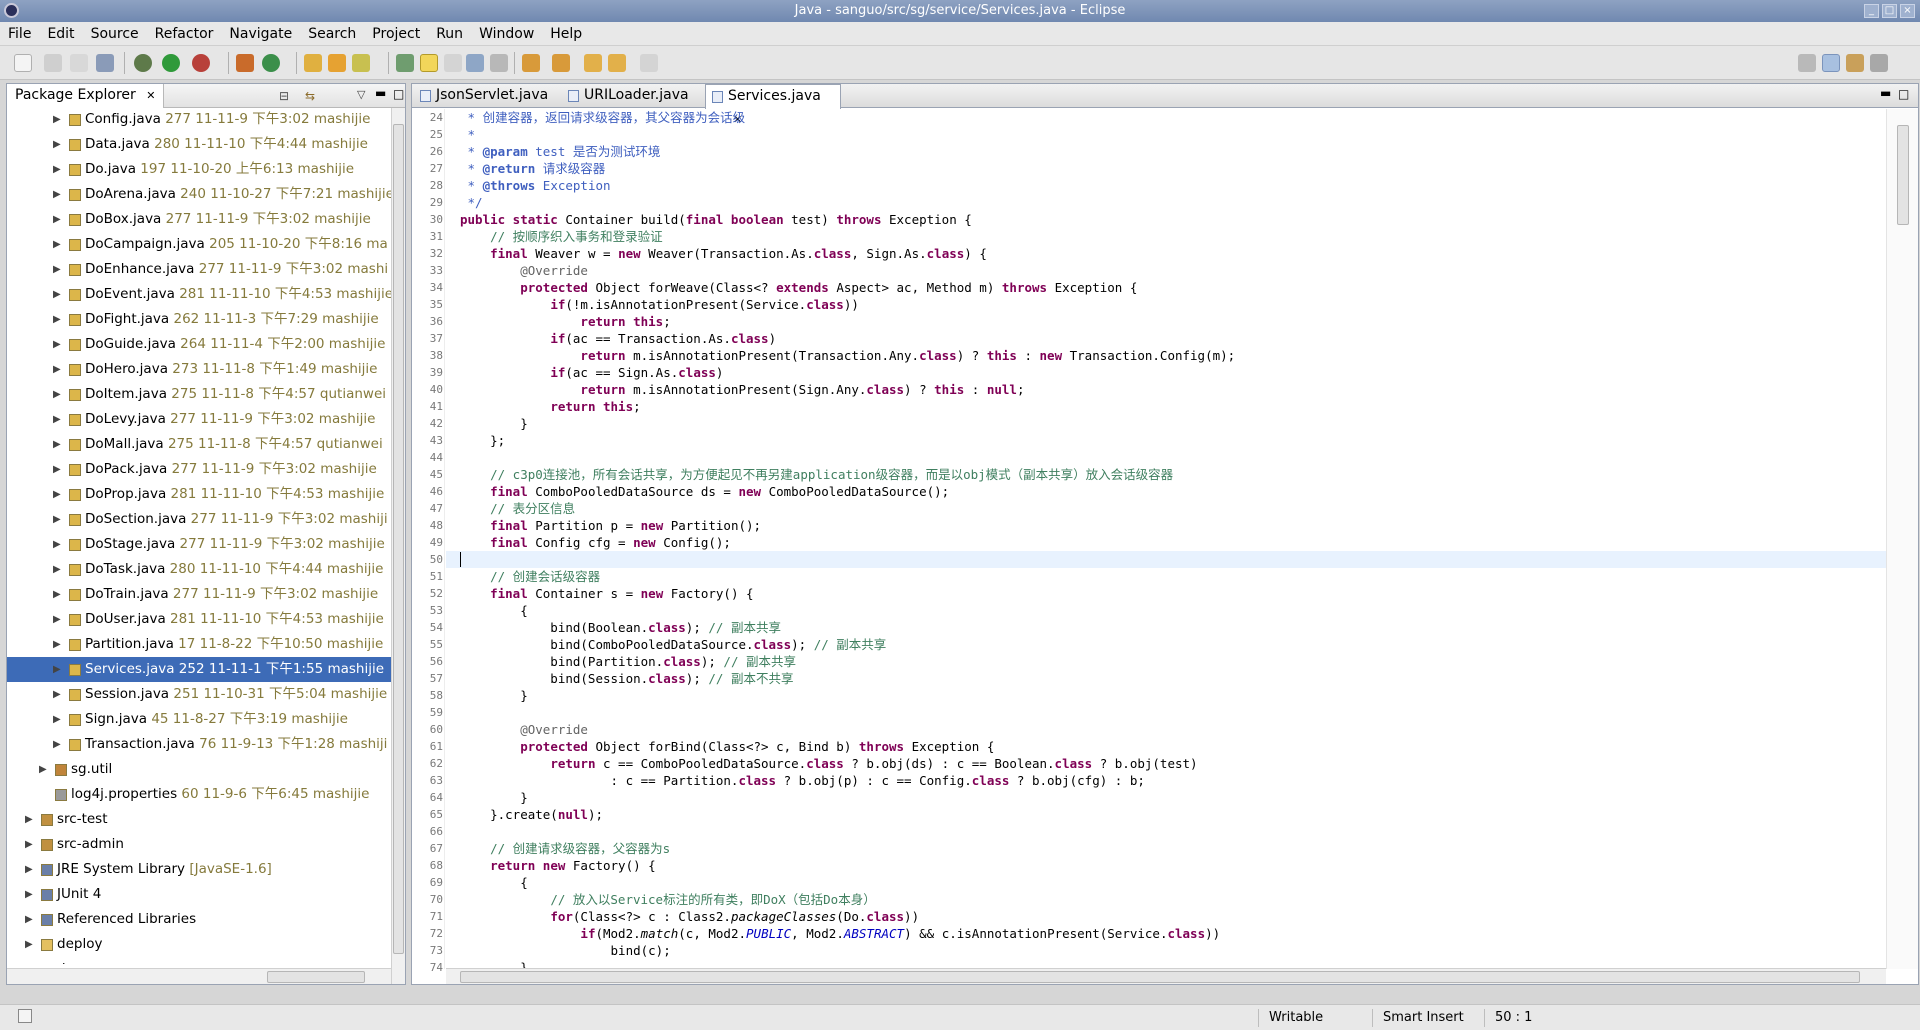 The image size is (1920, 1030). What do you see at coordinates (199, 244) in the screenshot?
I see `tree-item: ▶ DoCampaign.java 205 11-10-20 下午8:16 ma` at bounding box center [199, 244].